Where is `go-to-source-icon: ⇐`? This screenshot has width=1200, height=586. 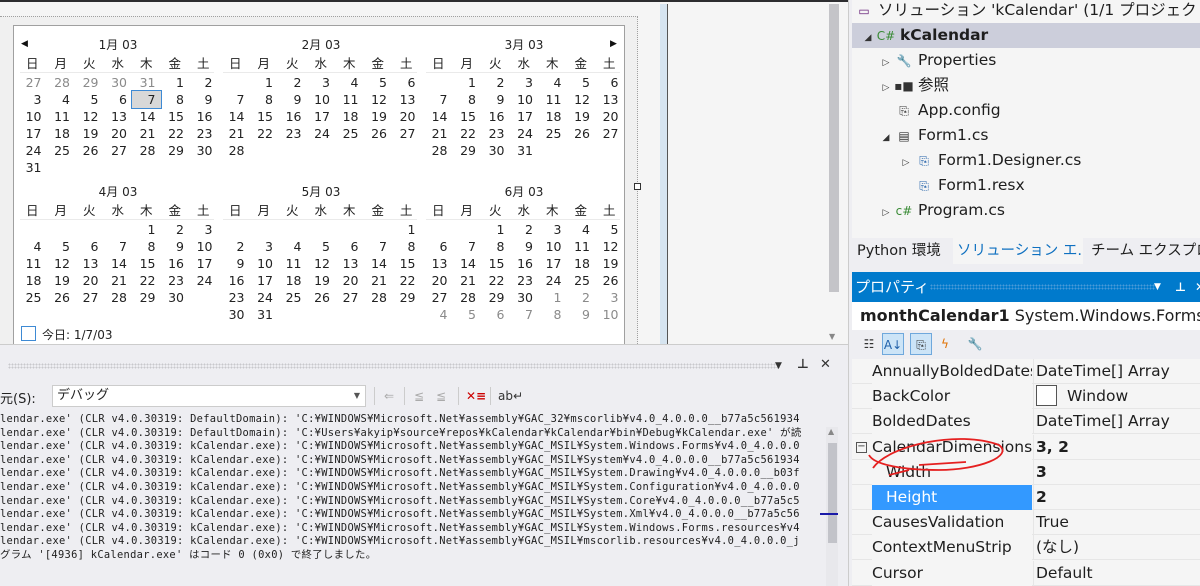 go-to-source-icon: ⇐ is located at coordinates (389, 396).